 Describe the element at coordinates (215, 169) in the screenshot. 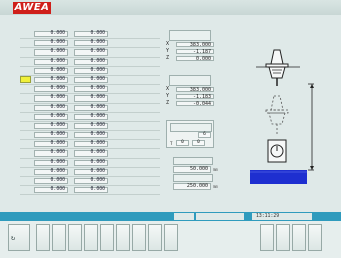

I see `setting-1-unit: mm` at that location.